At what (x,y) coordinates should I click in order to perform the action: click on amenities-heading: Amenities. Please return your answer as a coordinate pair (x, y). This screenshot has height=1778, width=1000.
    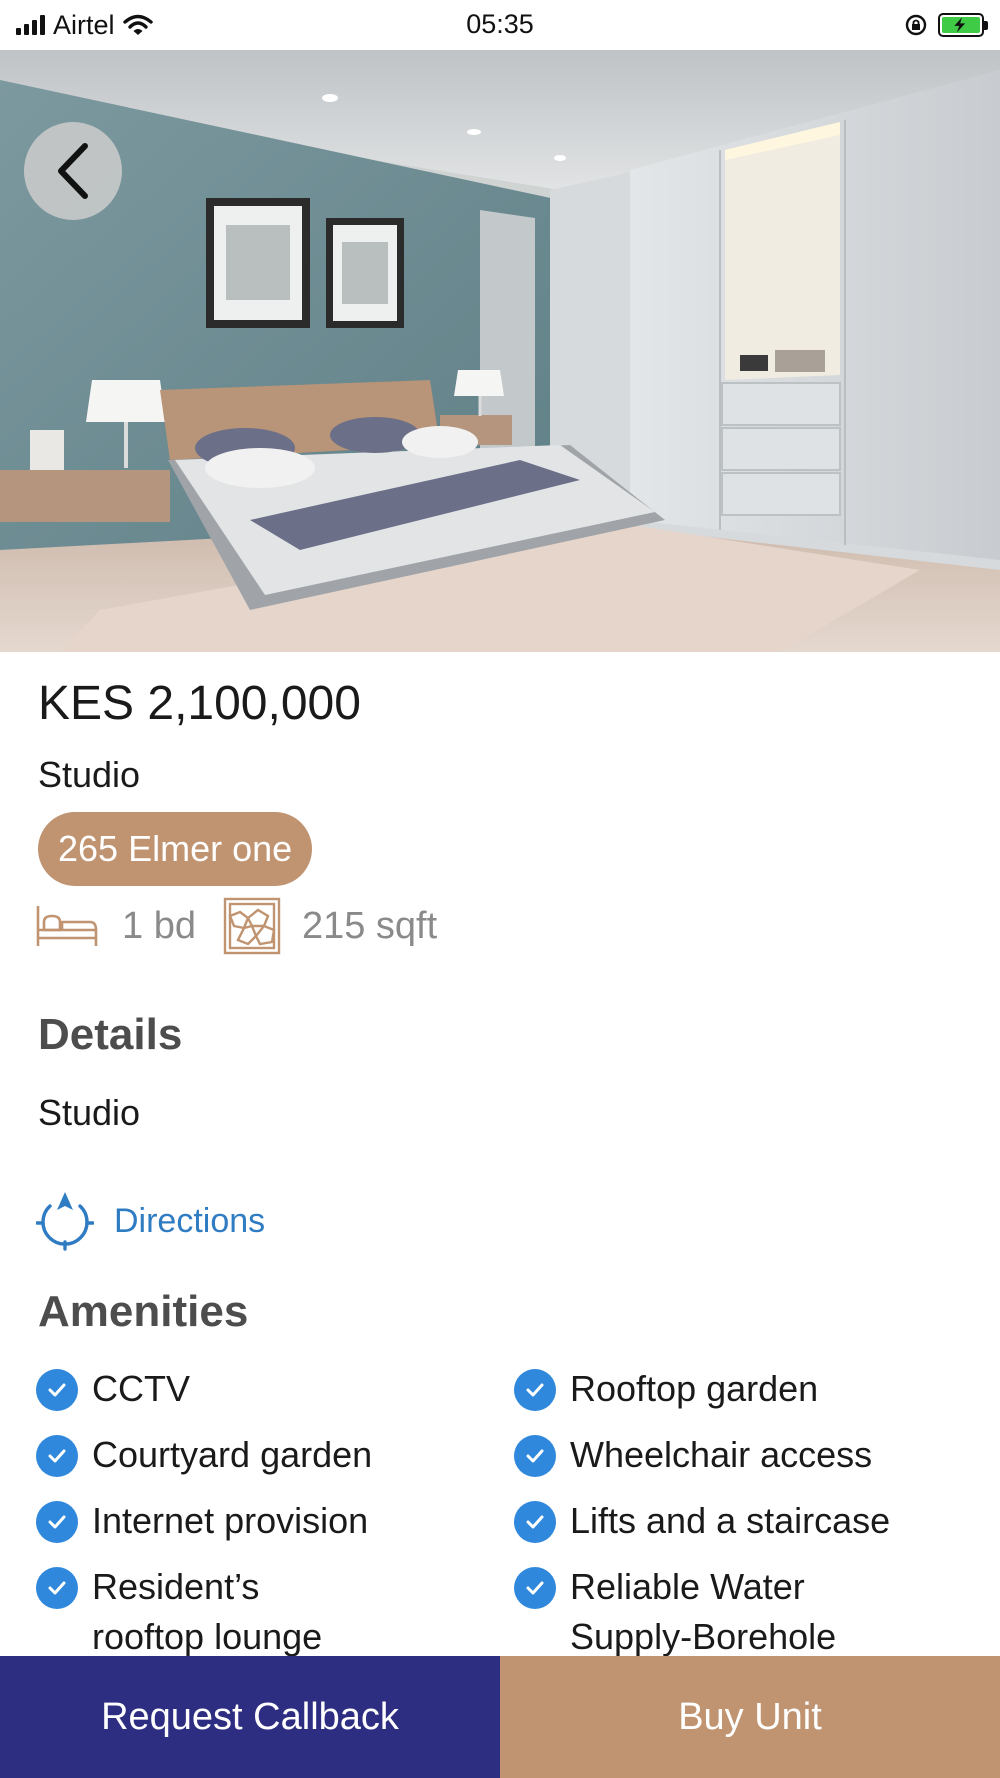
    Looking at the image, I should click on (143, 1311).